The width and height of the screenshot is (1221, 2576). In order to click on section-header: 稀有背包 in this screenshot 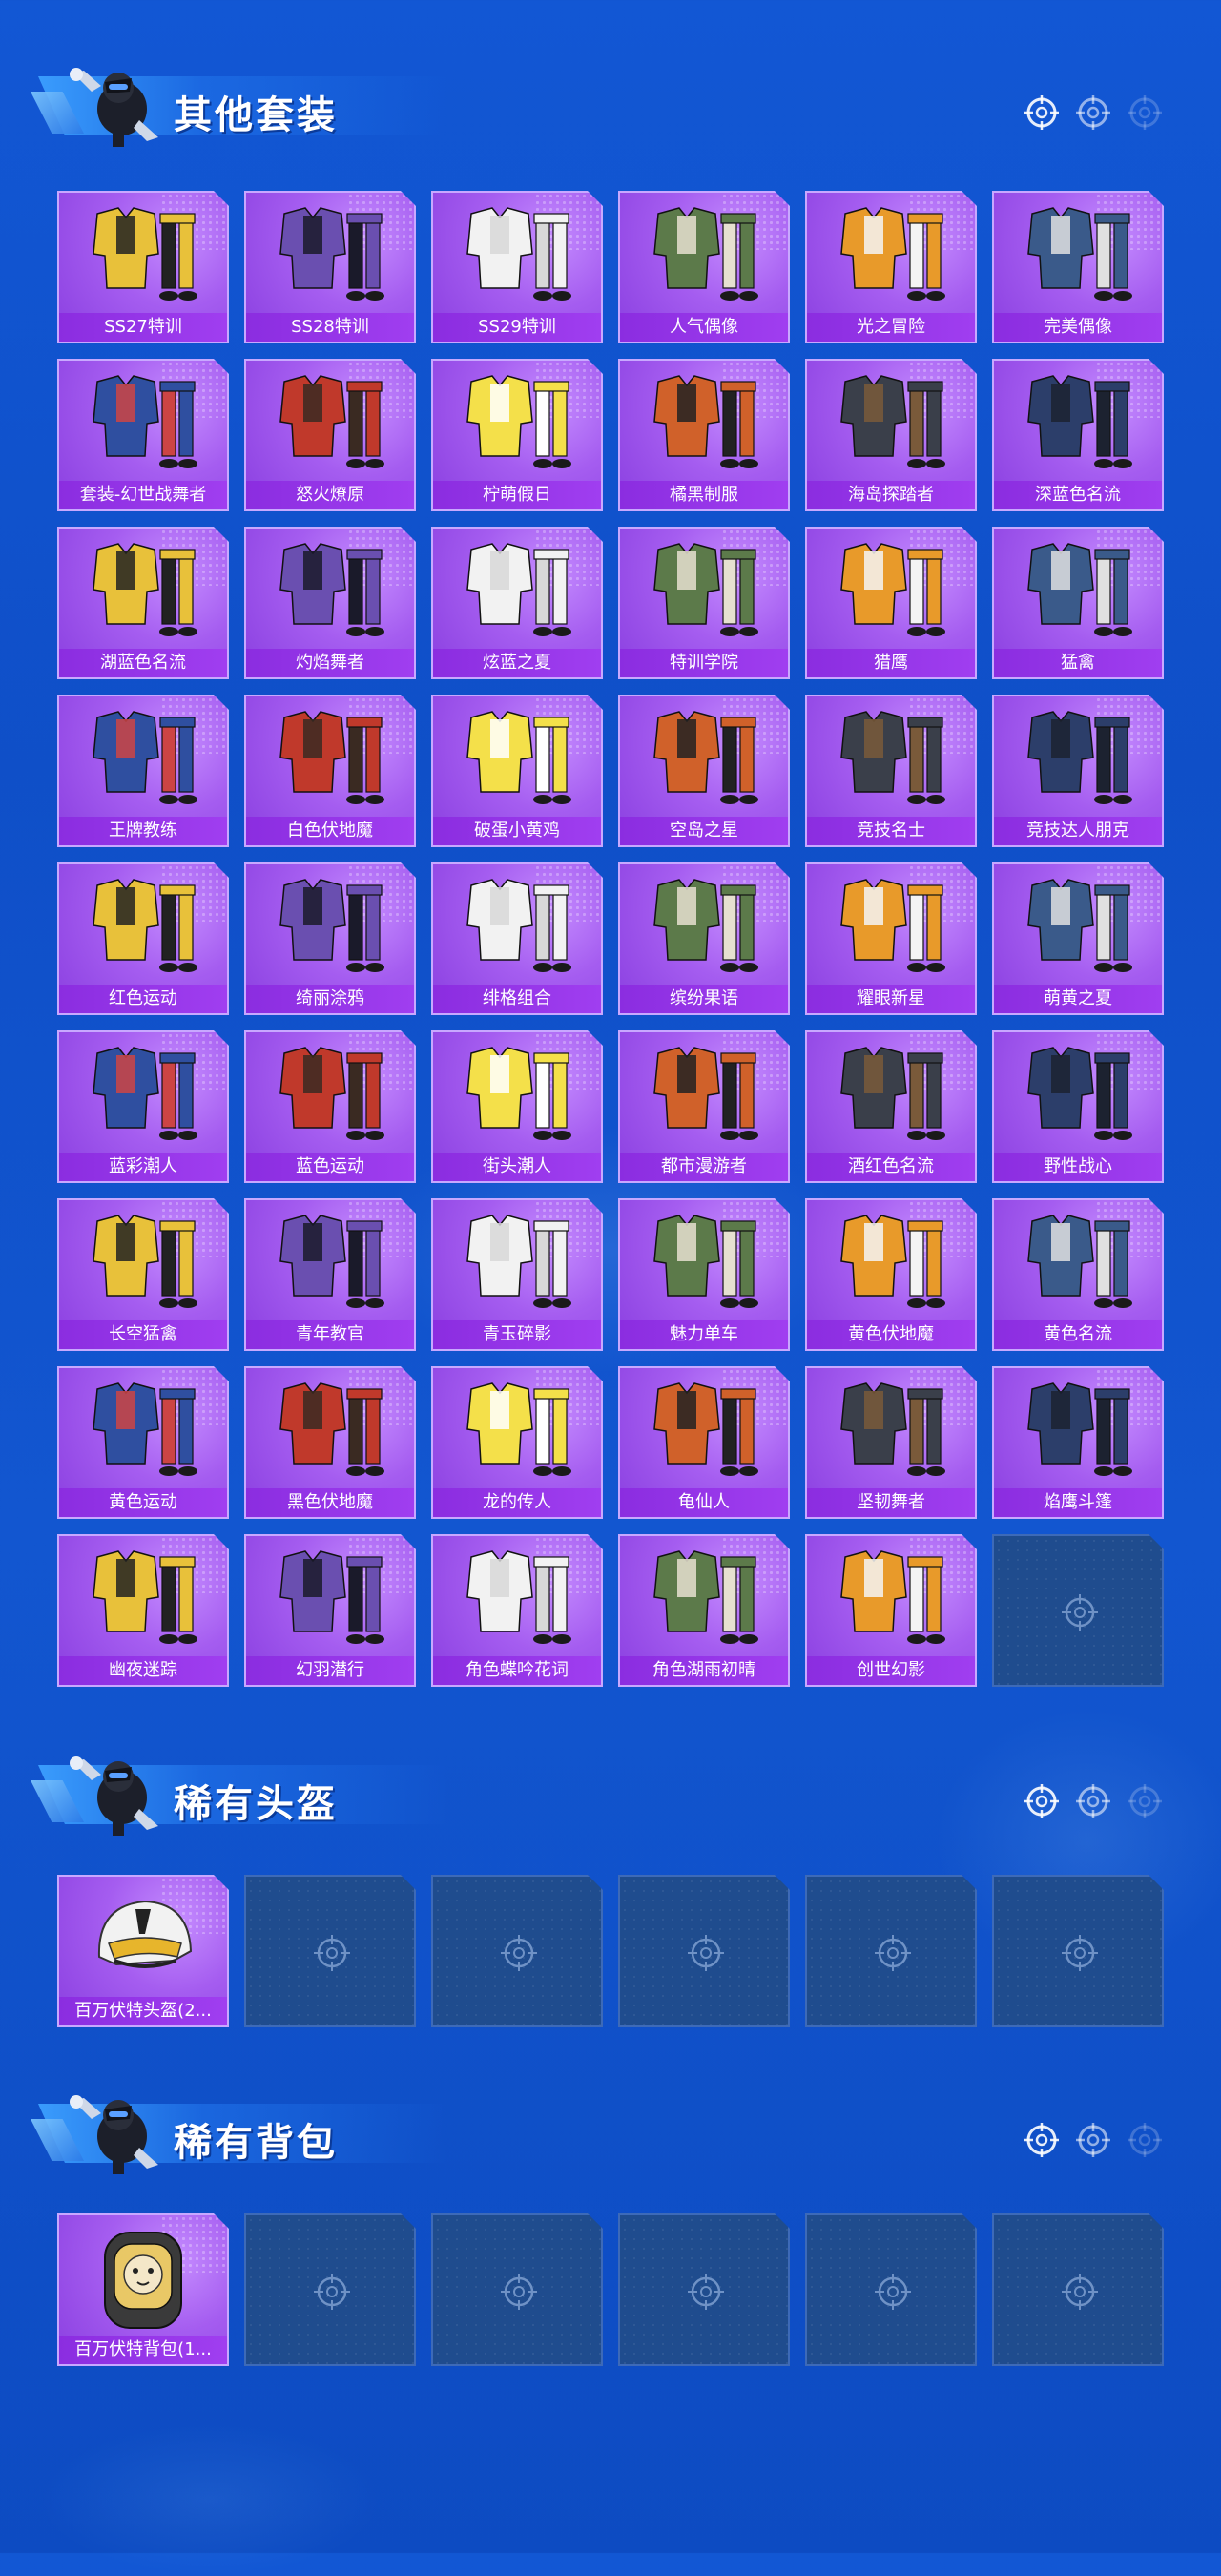, I will do `click(610, 2132)`.